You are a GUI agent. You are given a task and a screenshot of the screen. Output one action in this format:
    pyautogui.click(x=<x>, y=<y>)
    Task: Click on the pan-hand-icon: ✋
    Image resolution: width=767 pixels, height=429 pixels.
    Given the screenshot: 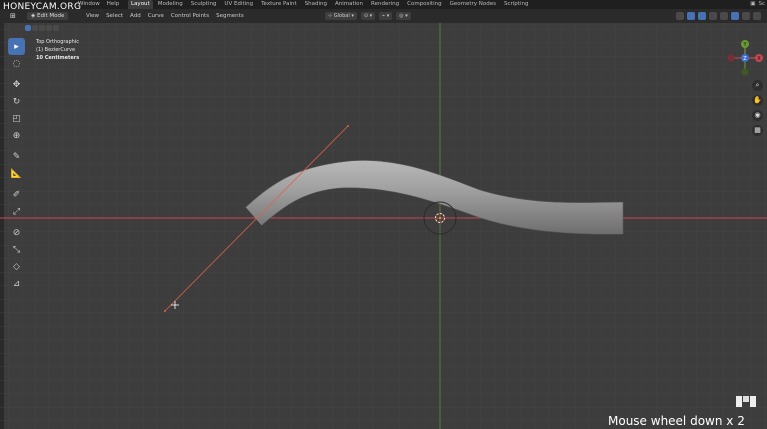 What is the action you would take?
    pyautogui.click(x=757, y=100)
    